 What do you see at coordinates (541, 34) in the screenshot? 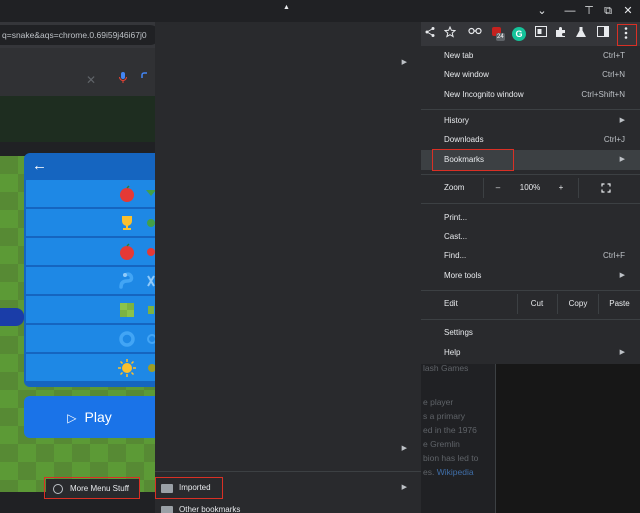
I see `reading-mode-icon` at bounding box center [541, 34].